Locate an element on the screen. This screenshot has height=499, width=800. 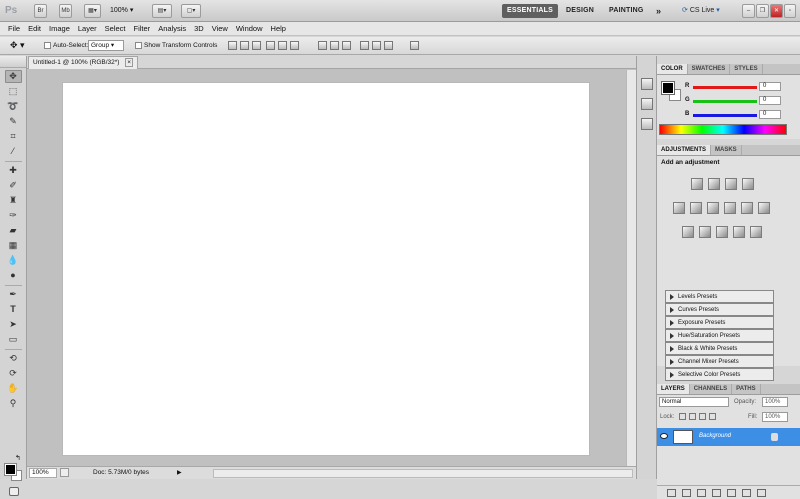
menu-edit: Edit is located at coordinates (34, 28).